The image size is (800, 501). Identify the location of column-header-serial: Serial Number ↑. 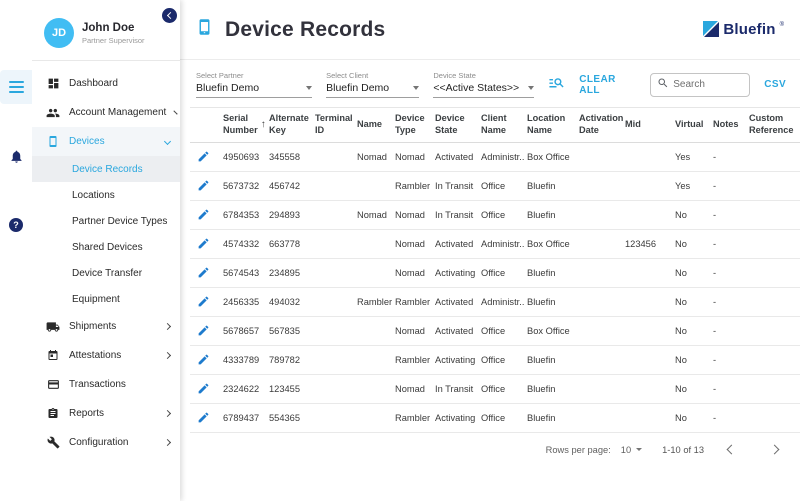
(243, 125).